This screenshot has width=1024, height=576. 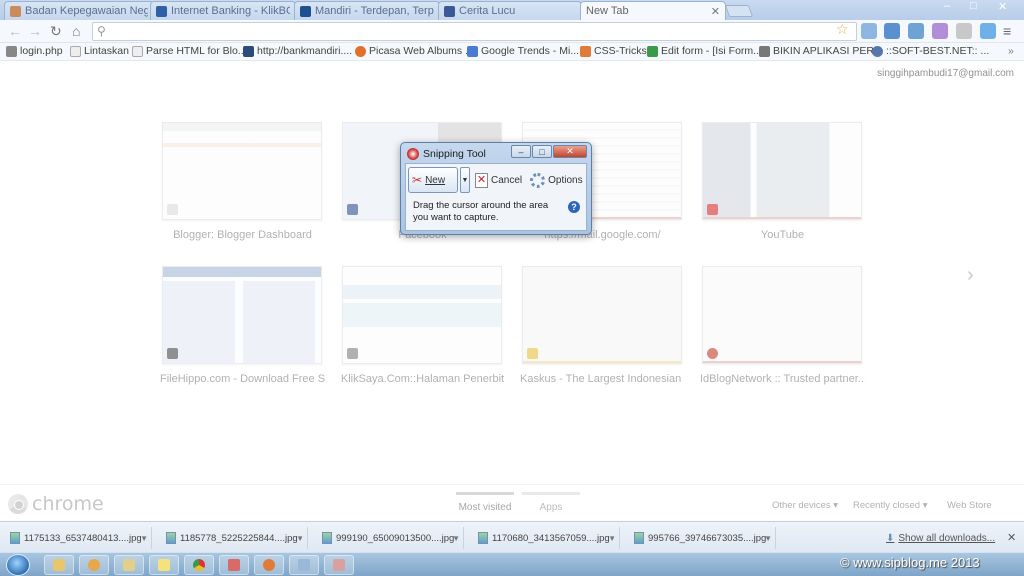 I want to click on extension-2-icon, so click(x=892, y=31).